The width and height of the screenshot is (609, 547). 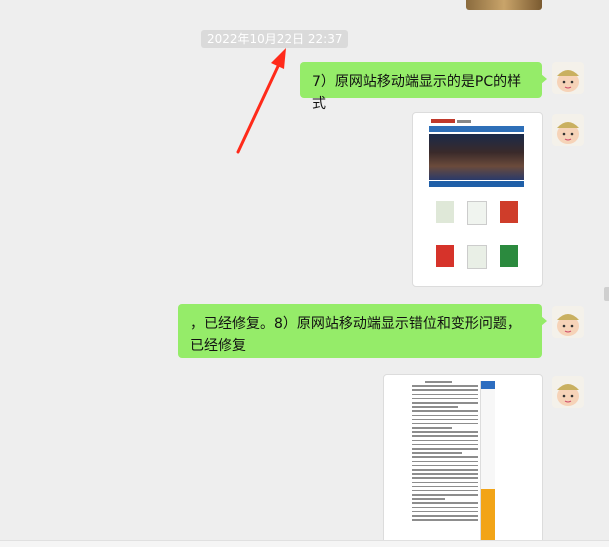 I want to click on previous-image-thumbnail, so click(x=504, y=5).